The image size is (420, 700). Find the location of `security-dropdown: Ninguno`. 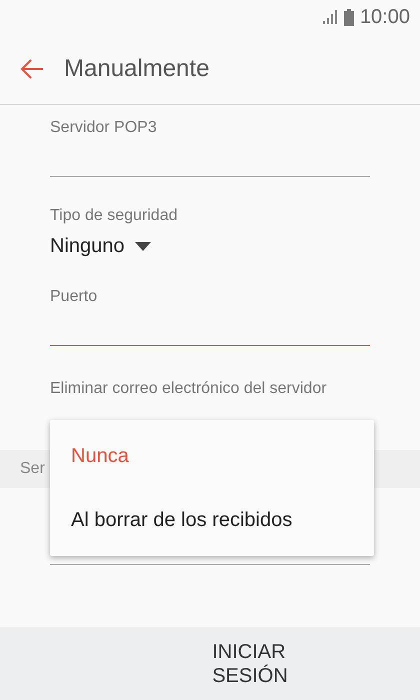

security-dropdown: Ninguno is located at coordinates (100, 246).